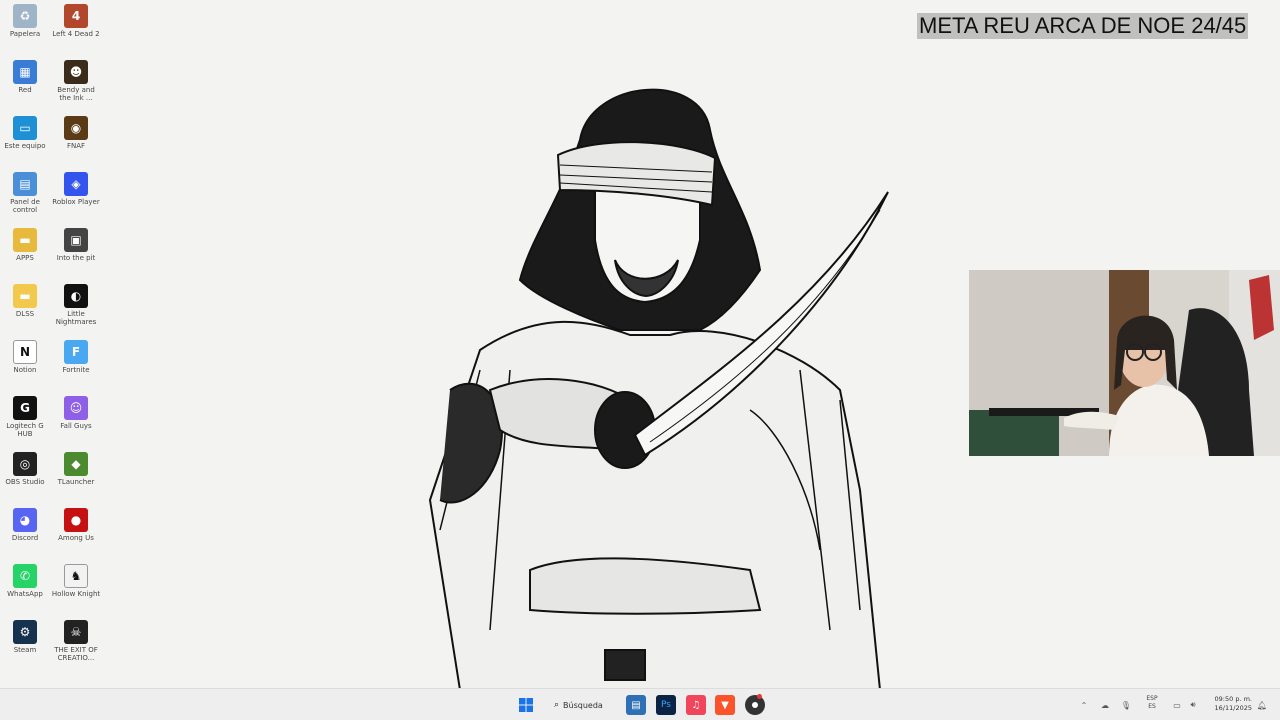 The height and width of the screenshot is (720, 1280). Describe the element at coordinates (25, 430) in the screenshot. I see `desktop-shortcut-label: Logitech G HUB` at that location.